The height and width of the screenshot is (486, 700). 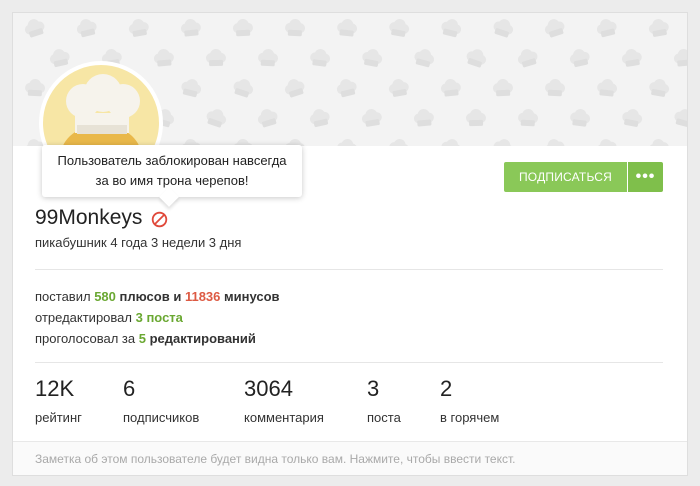 I want to click on username: 99Monkeys, so click(x=89, y=217).